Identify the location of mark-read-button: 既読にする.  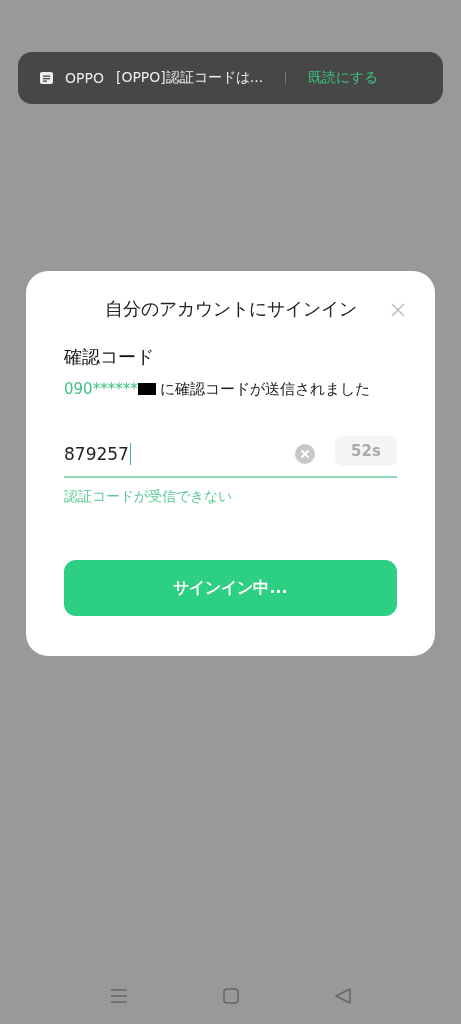
(343, 78).